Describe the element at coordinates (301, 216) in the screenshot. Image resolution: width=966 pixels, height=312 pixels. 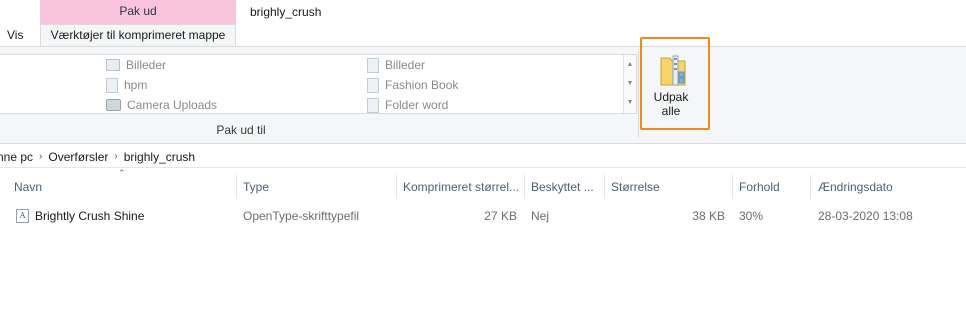
I see `cell-type: OpenType-skrifttypefil` at that location.